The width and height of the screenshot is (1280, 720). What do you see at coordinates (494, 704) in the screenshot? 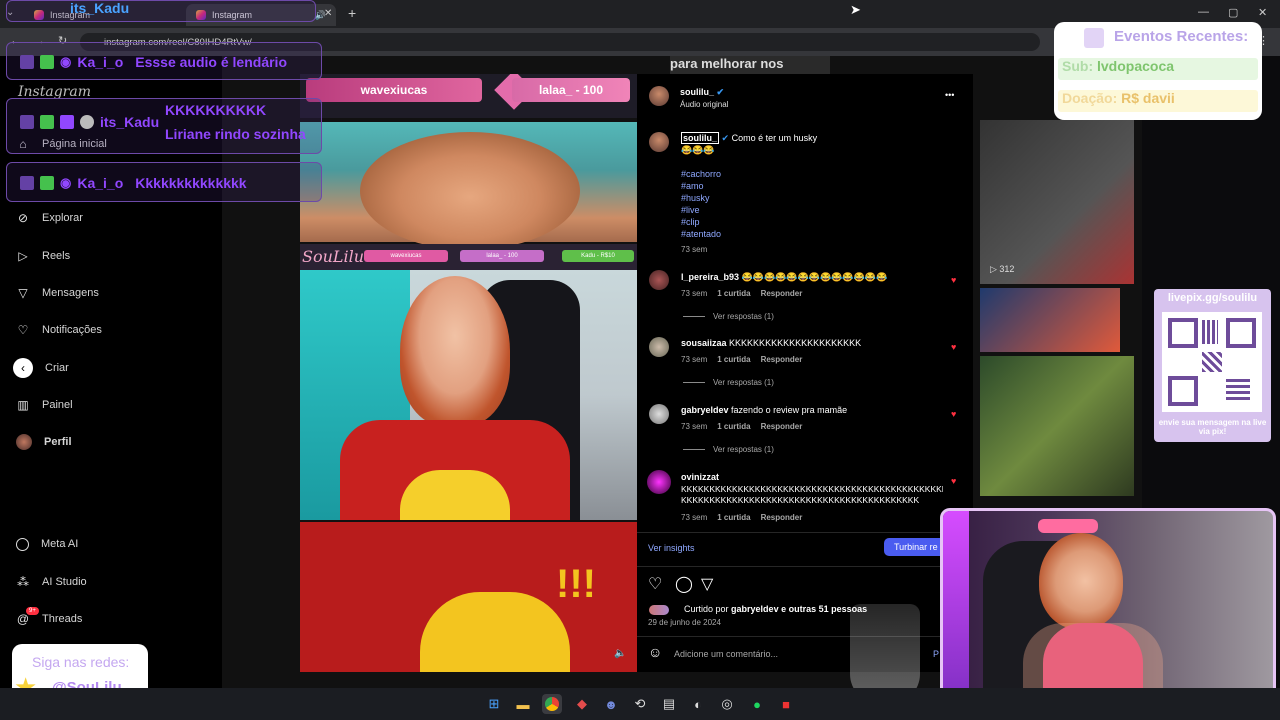
I see `windows-start-icon: ⊞` at bounding box center [494, 704].